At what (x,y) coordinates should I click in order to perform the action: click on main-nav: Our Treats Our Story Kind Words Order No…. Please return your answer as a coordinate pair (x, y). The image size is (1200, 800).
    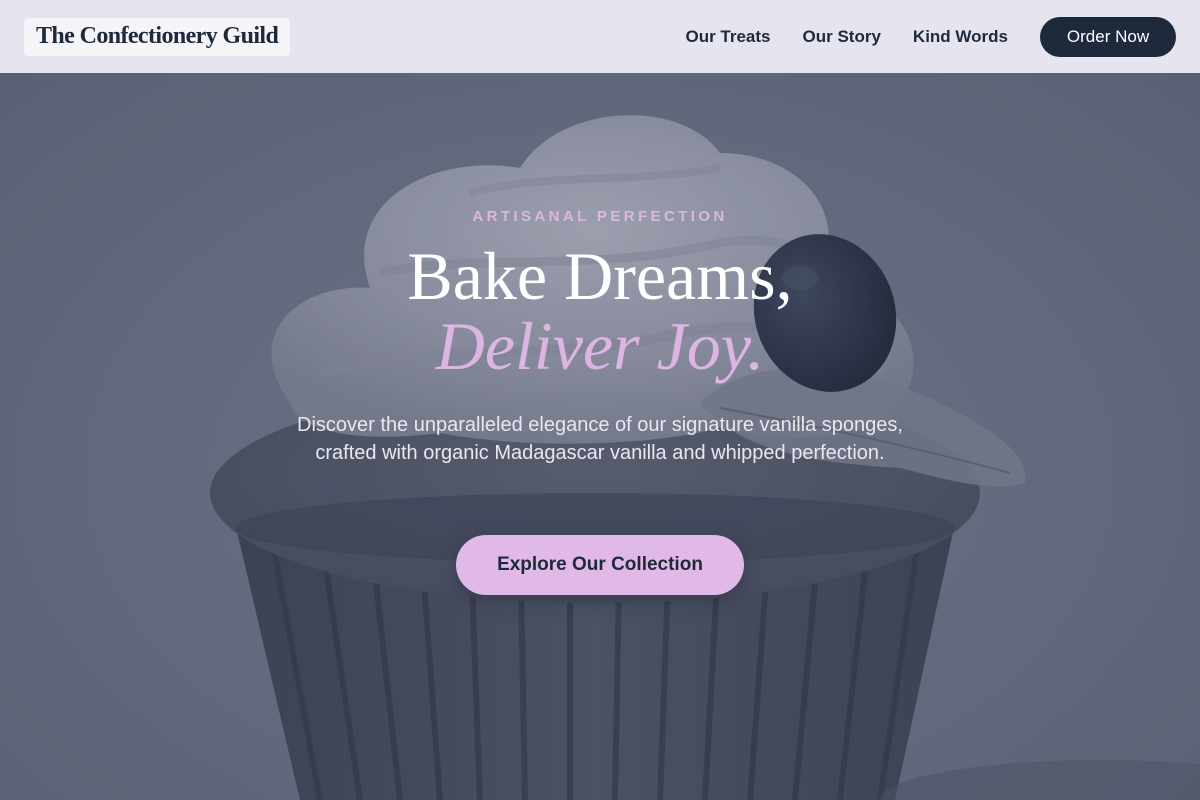
    Looking at the image, I should click on (930, 36).